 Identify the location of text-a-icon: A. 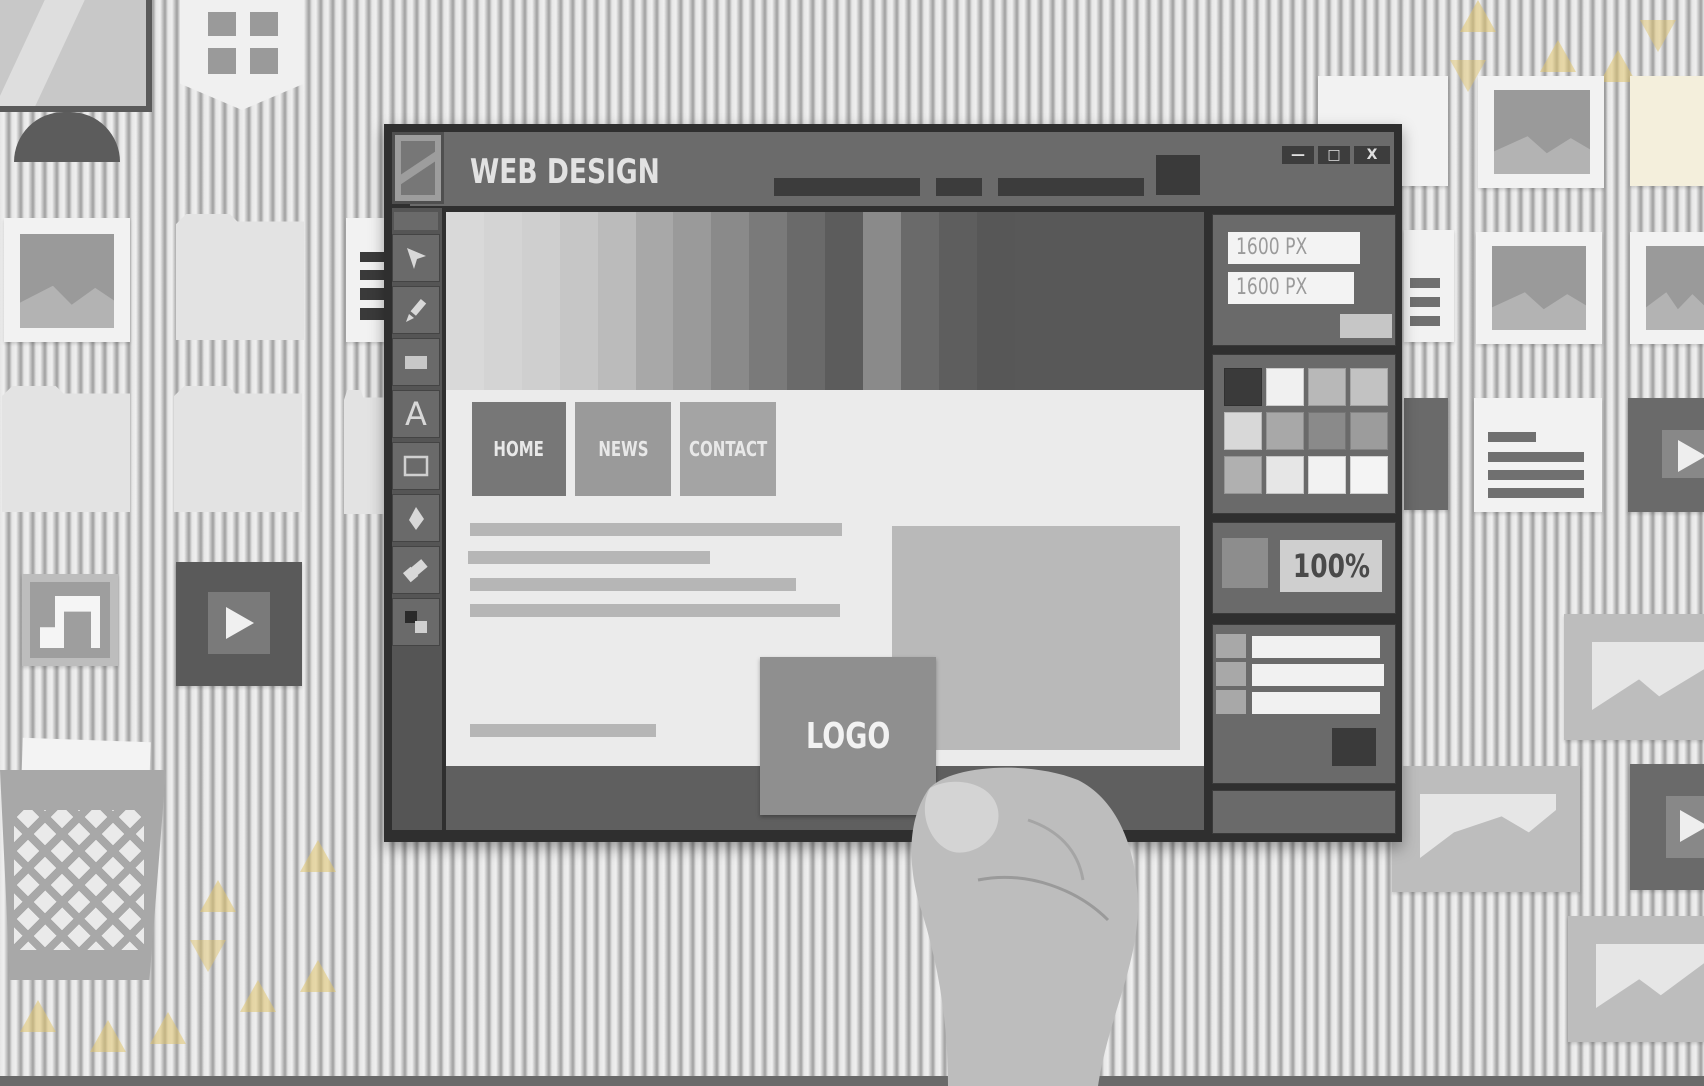
(416, 414).